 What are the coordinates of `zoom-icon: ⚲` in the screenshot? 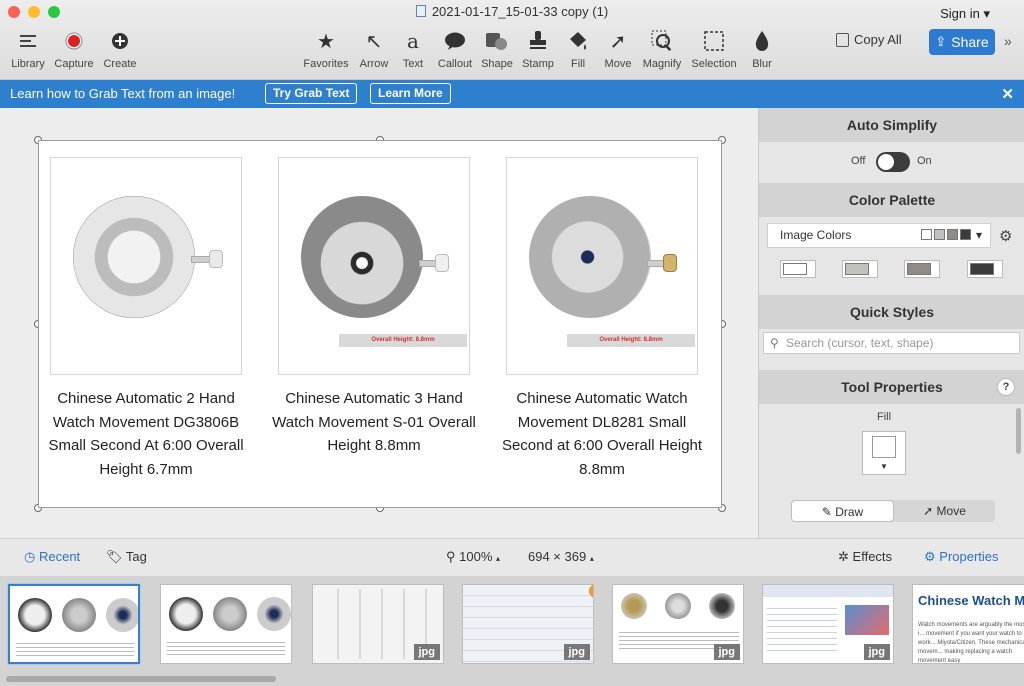 It's located at (451, 556).